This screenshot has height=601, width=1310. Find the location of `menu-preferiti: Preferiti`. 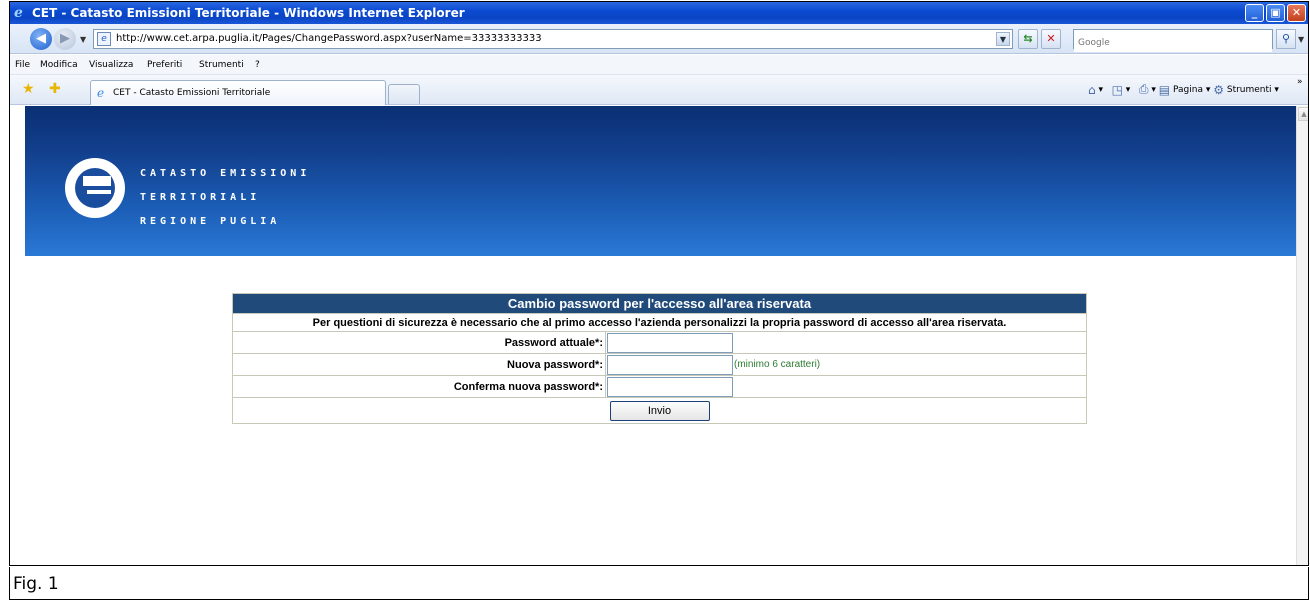

menu-preferiti: Preferiti is located at coordinates (164, 65).